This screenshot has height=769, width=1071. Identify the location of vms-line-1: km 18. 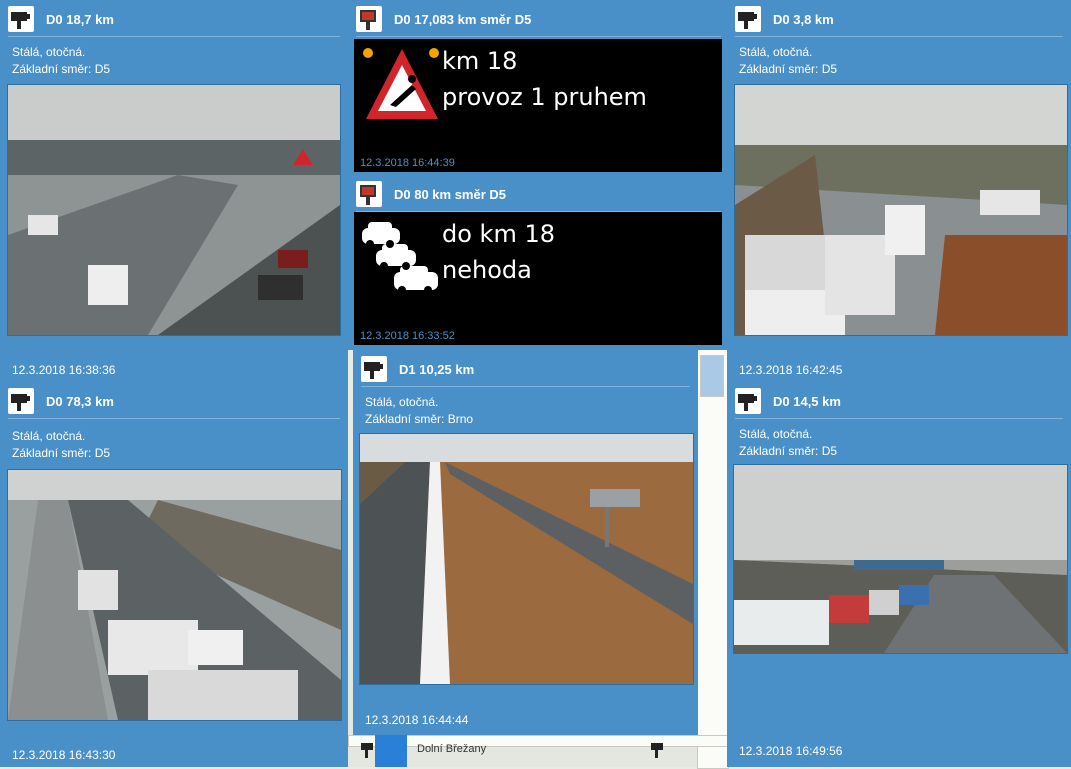
(480, 61).